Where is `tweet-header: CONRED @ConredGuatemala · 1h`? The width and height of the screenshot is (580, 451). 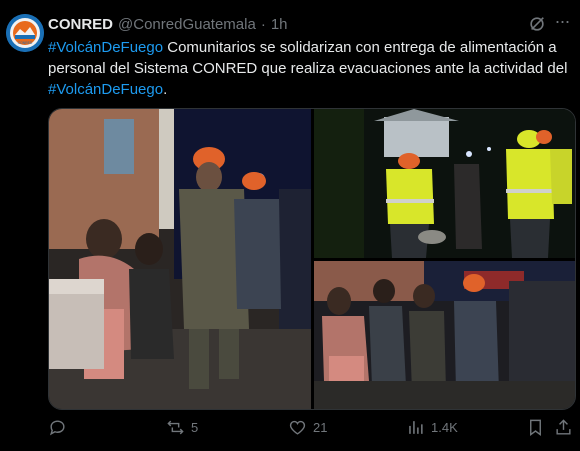 tweet-header: CONRED @ConredGuatemala · 1h is located at coordinates (168, 24).